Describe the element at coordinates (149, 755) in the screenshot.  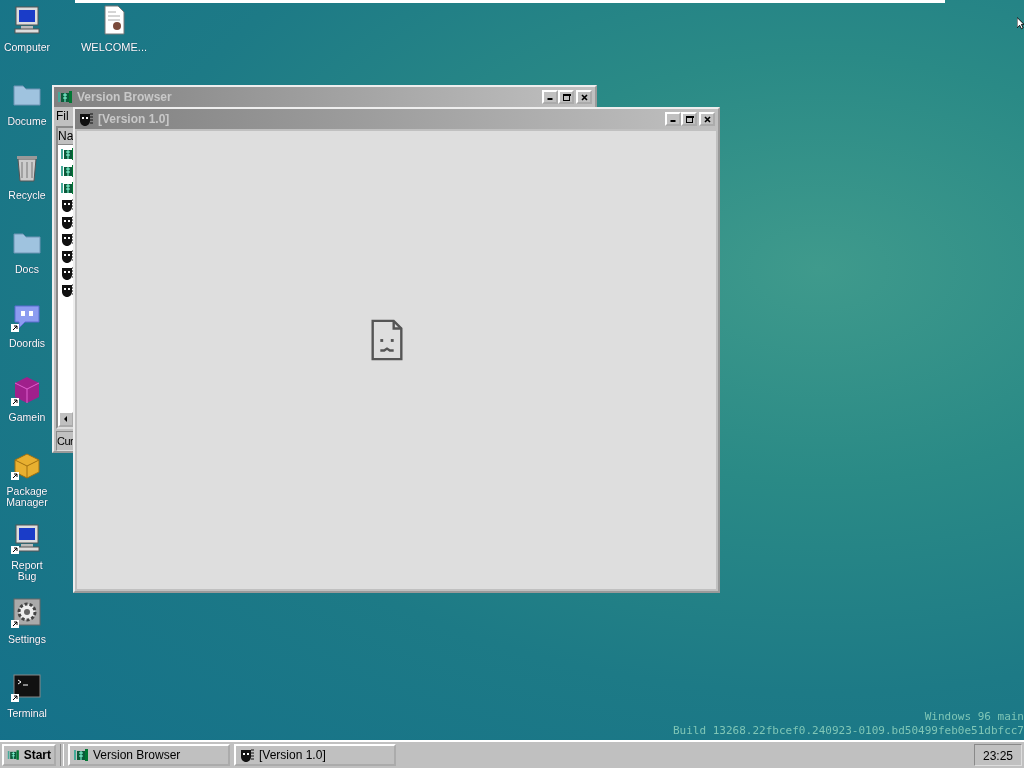
I see `taskbar-button: Version Browser` at that location.